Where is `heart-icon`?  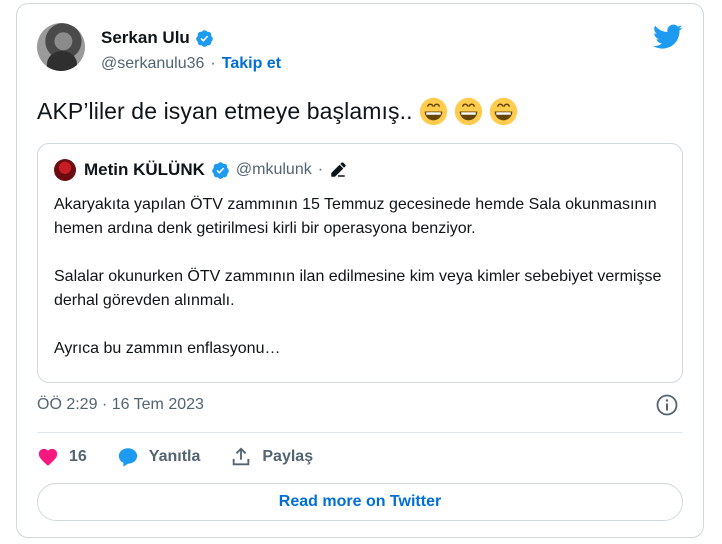 heart-icon is located at coordinates (48, 457).